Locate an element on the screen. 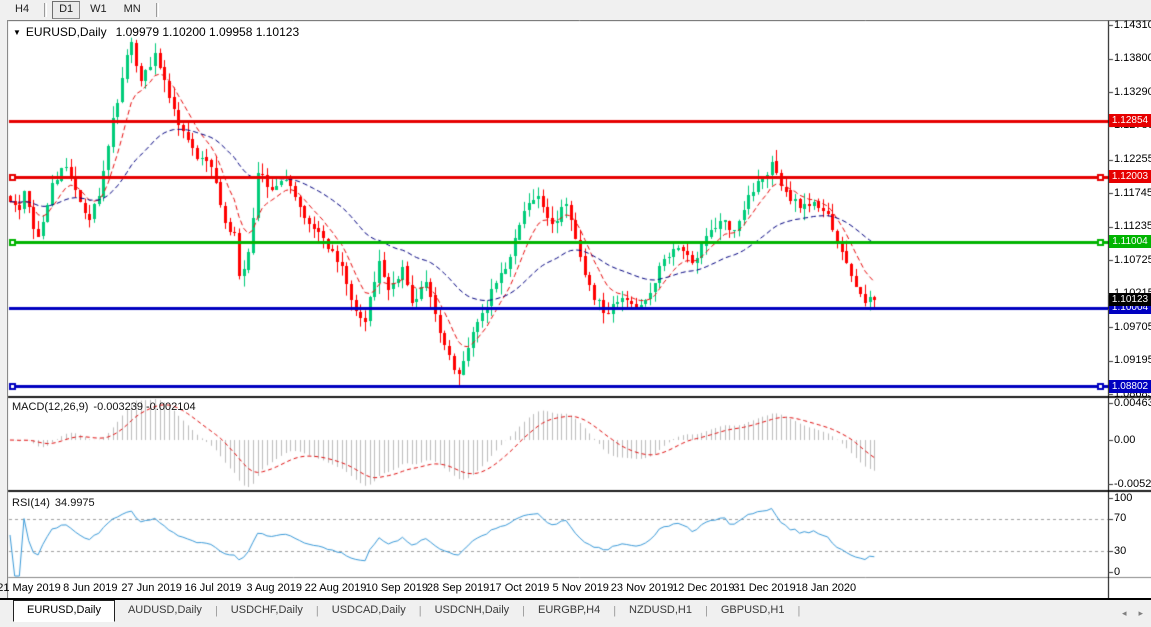  date-axis-label: 18 Jan 2020 is located at coordinates (826, 588).